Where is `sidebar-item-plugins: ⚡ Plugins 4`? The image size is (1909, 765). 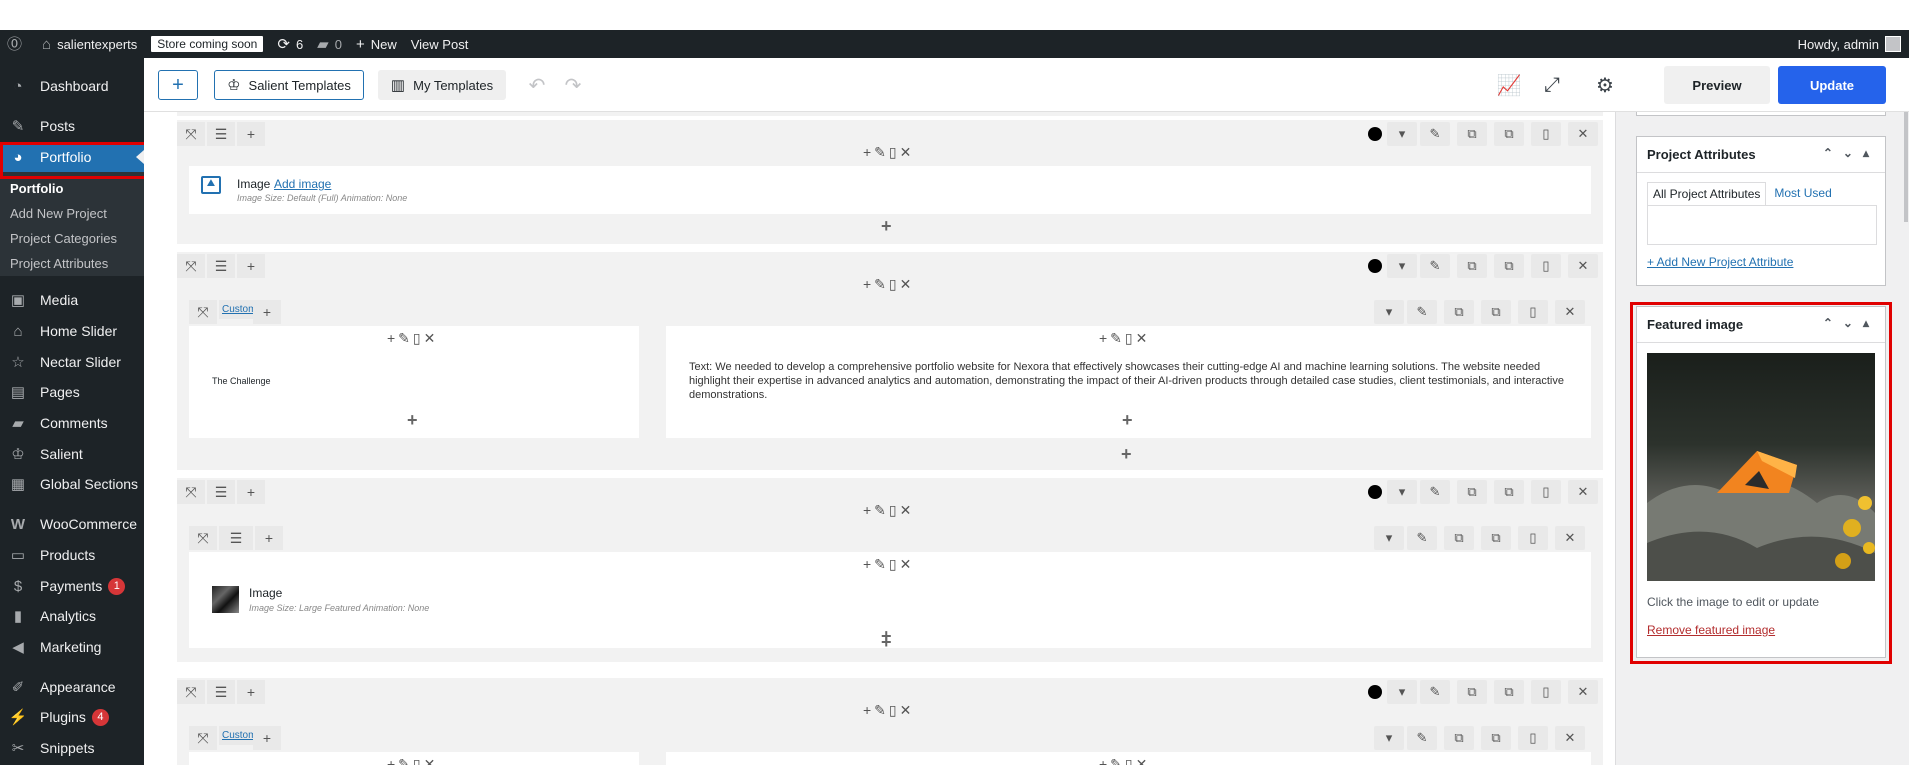 sidebar-item-plugins: ⚡ Plugins 4 is located at coordinates (72, 717).